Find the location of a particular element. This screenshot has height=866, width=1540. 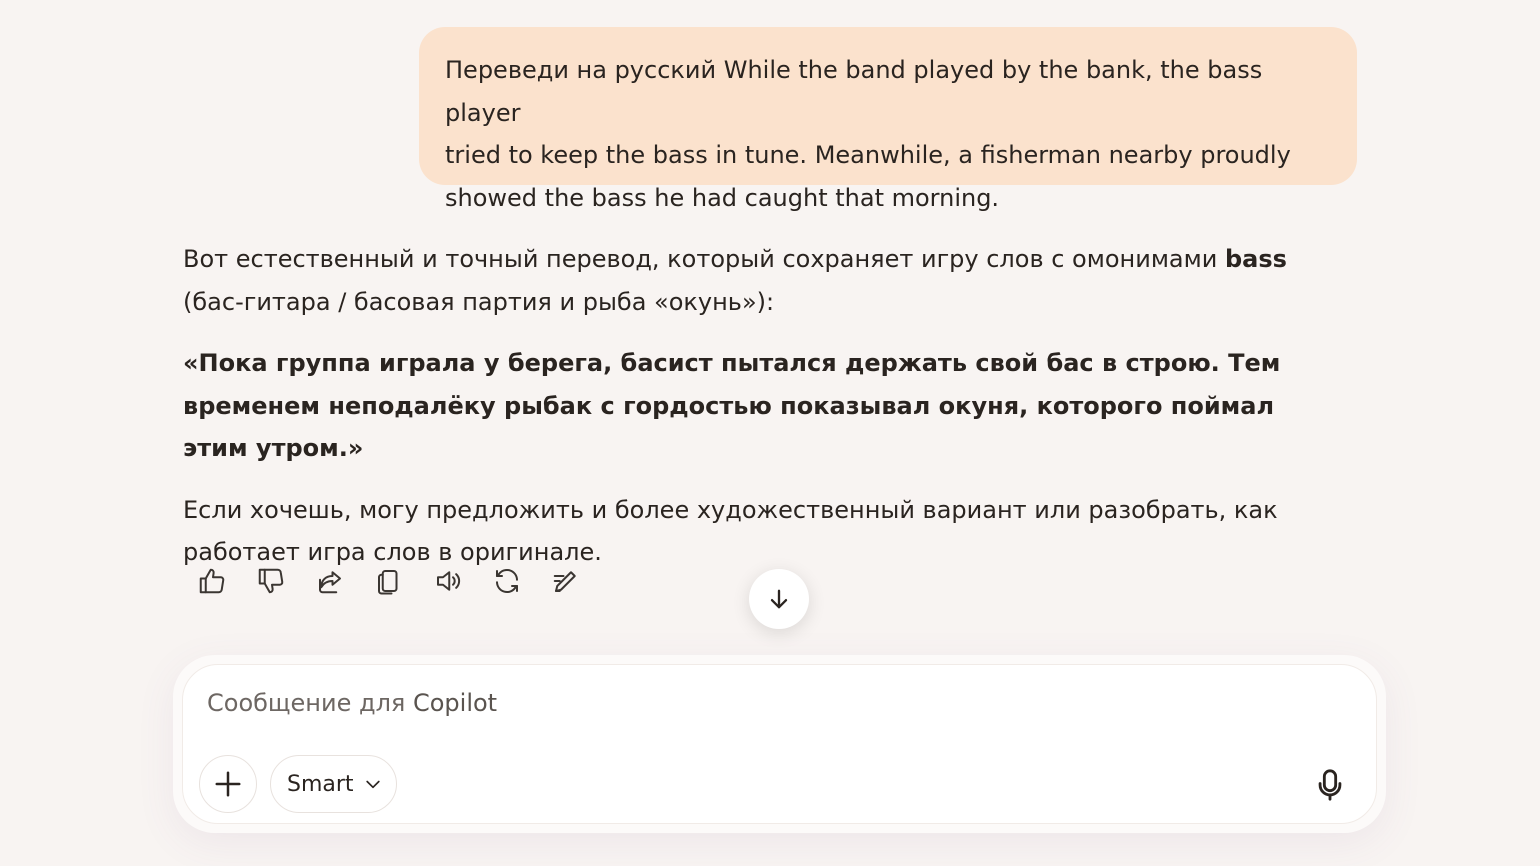

speaker-icon is located at coordinates (449, 581).